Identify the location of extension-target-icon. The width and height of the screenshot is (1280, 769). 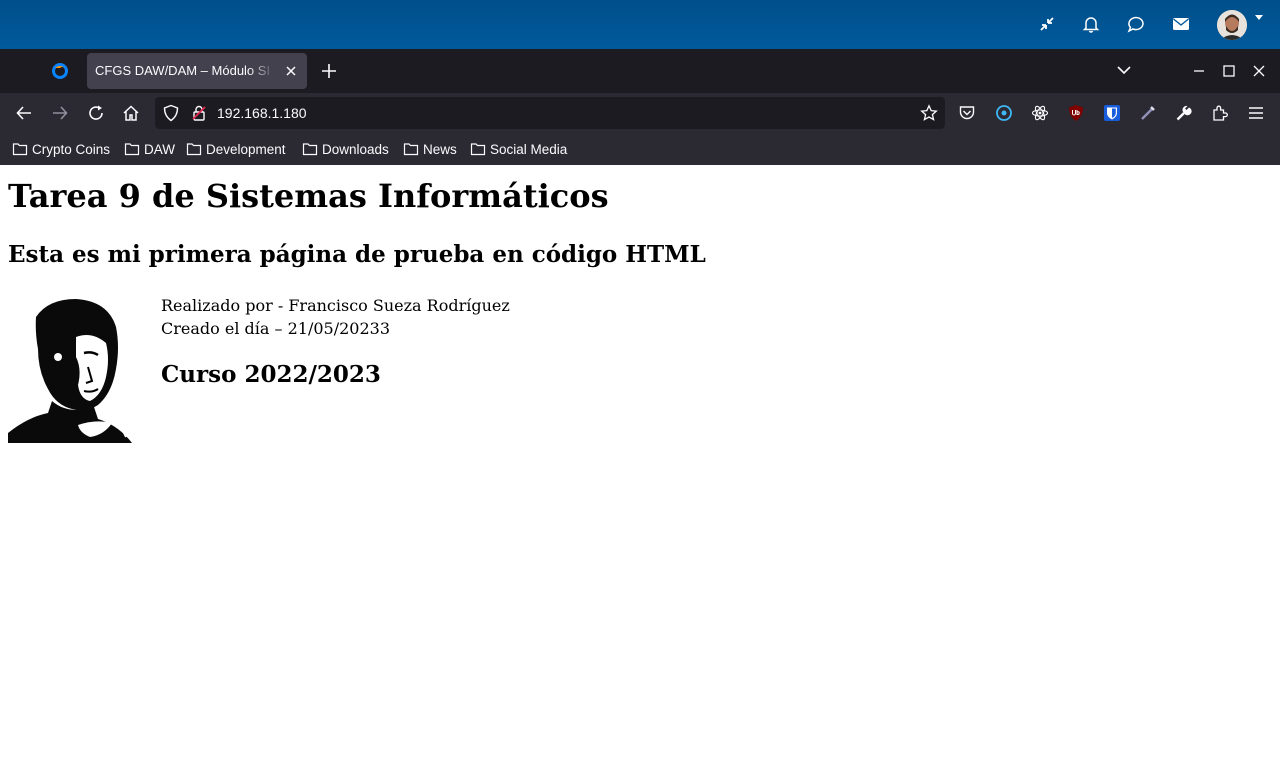
(1004, 113).